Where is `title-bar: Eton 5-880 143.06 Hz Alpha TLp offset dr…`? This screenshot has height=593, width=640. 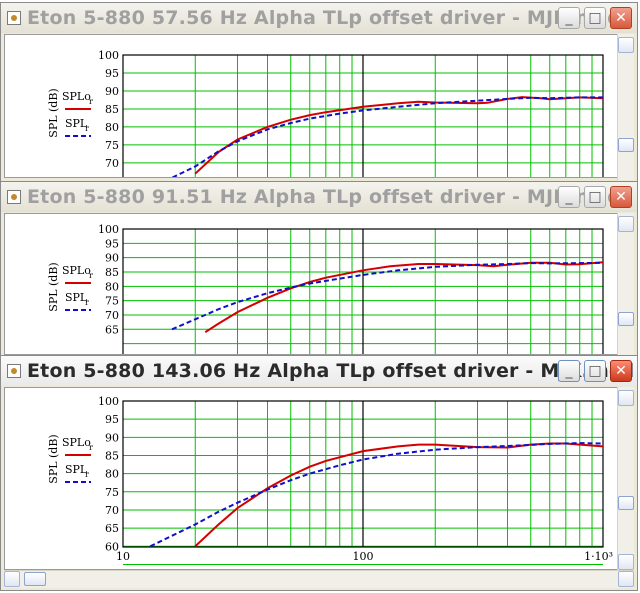 title-bar: Eton 5-880 143.06 Hz Alpha TLp offset dr… is located at coordinates (319, 371).